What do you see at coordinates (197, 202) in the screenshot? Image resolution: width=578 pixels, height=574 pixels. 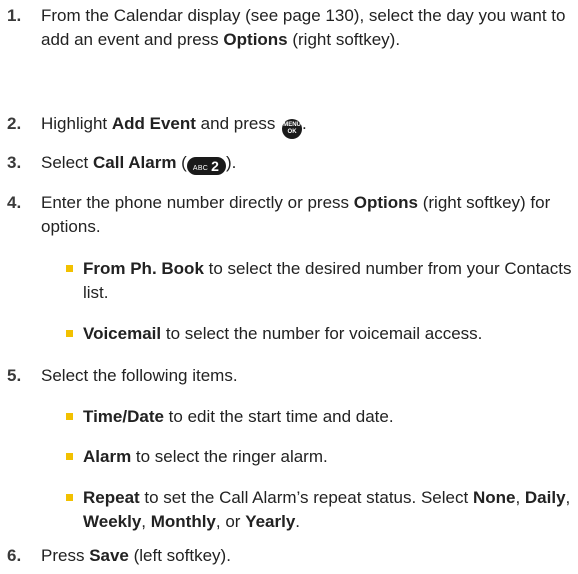 I see `step-text-part: Enter the phone number directly or press` at bounding box center [197, 202].